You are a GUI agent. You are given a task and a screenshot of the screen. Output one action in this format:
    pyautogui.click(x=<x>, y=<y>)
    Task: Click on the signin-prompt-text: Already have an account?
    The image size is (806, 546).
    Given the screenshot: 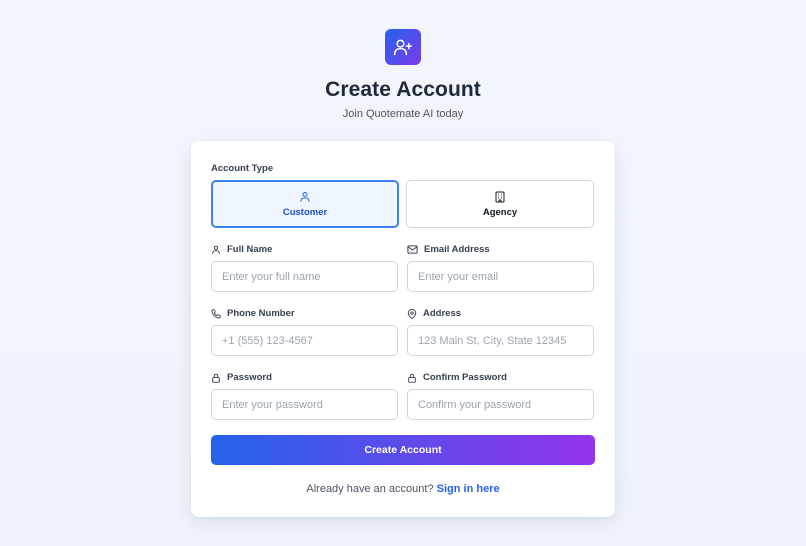 What is the action you would take?
    pyautogui.click(x=370, y=489)
    